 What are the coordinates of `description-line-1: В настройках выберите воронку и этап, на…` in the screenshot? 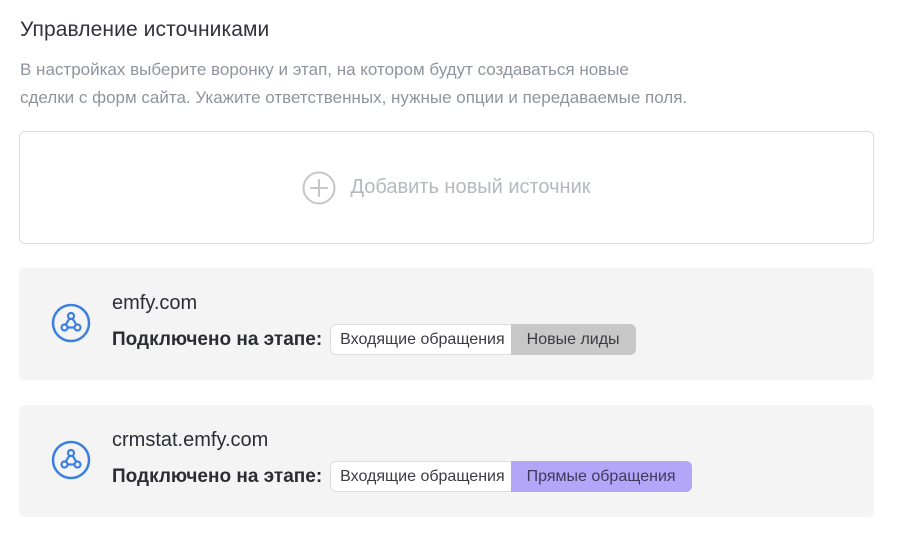 It's located at (324, 69).